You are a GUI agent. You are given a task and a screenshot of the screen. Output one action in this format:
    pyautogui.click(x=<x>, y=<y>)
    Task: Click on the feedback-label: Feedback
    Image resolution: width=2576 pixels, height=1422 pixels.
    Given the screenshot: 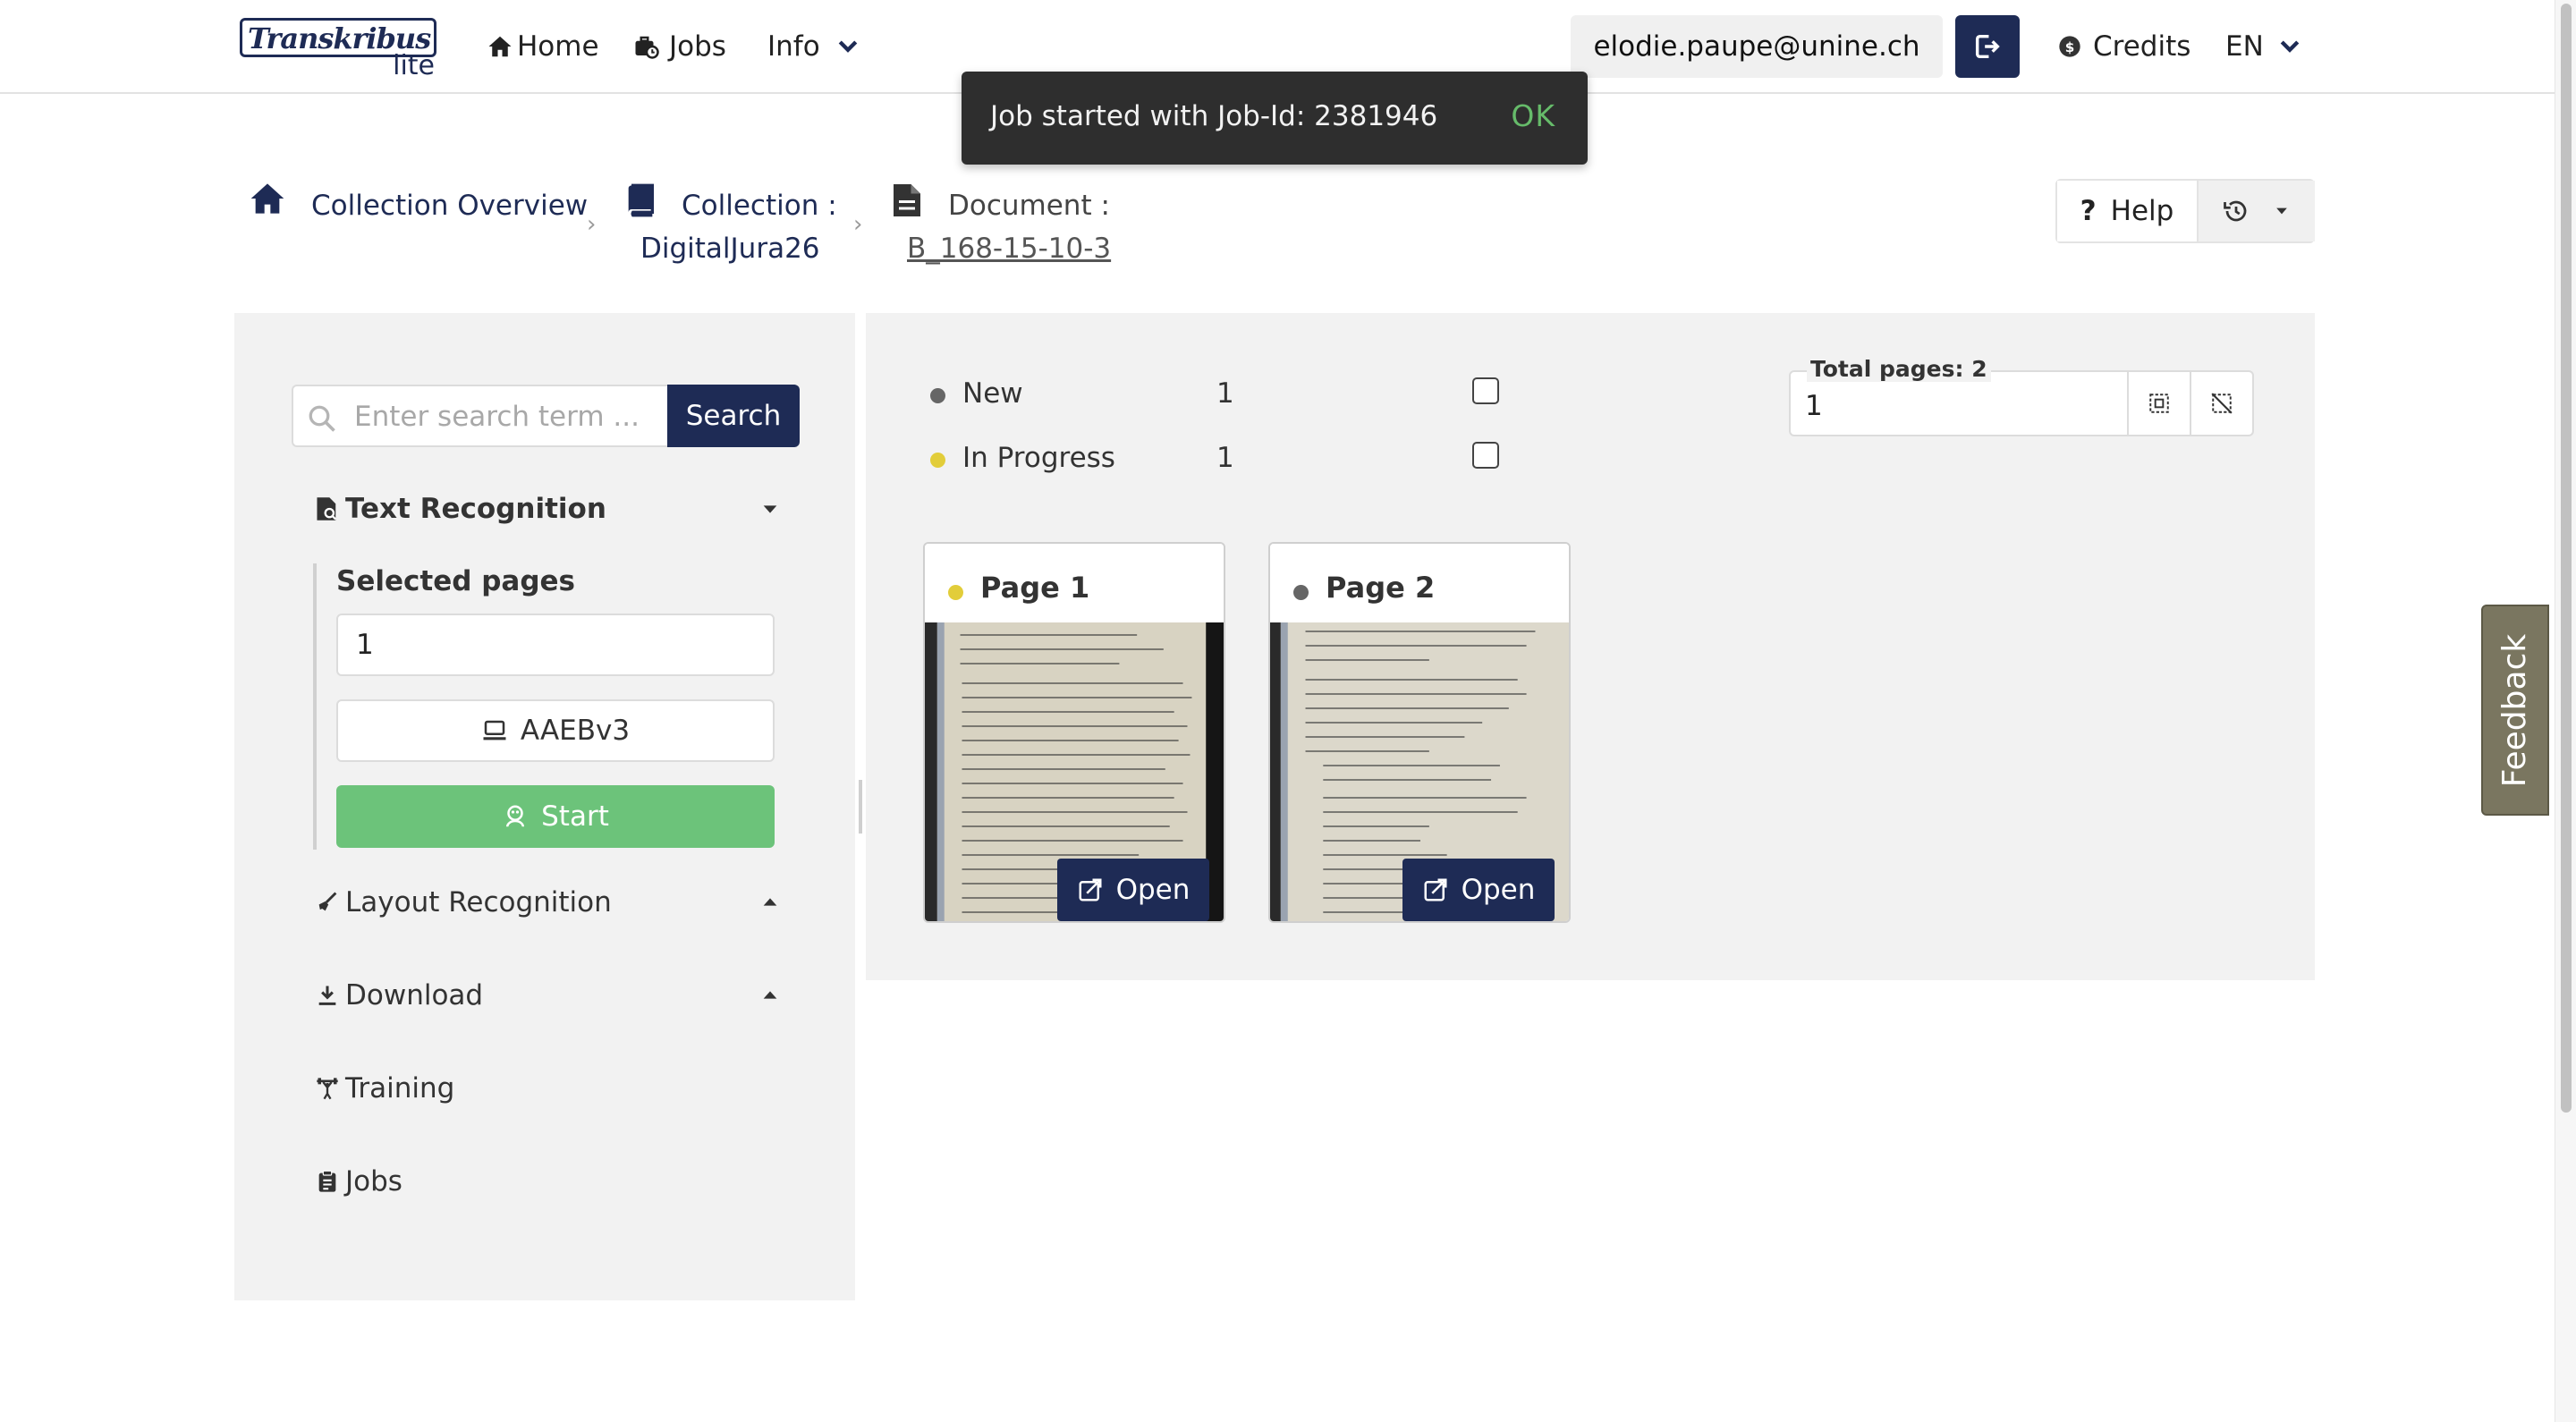 What is the action you would take?
    pyautogui.click(x=2515, y=710)
    